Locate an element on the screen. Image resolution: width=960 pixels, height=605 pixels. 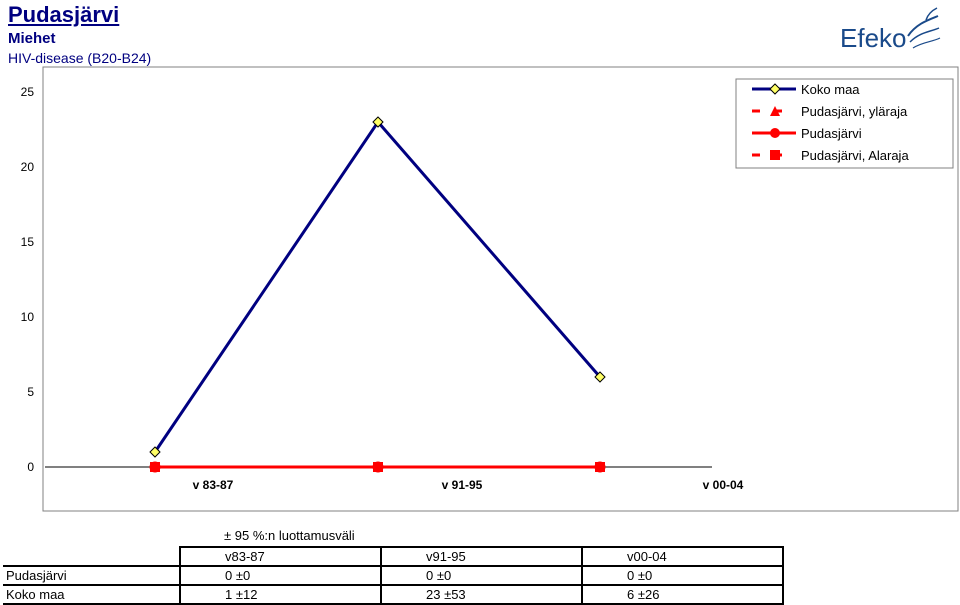
y-tick-label: 10 is located at coordinates (28, 317).